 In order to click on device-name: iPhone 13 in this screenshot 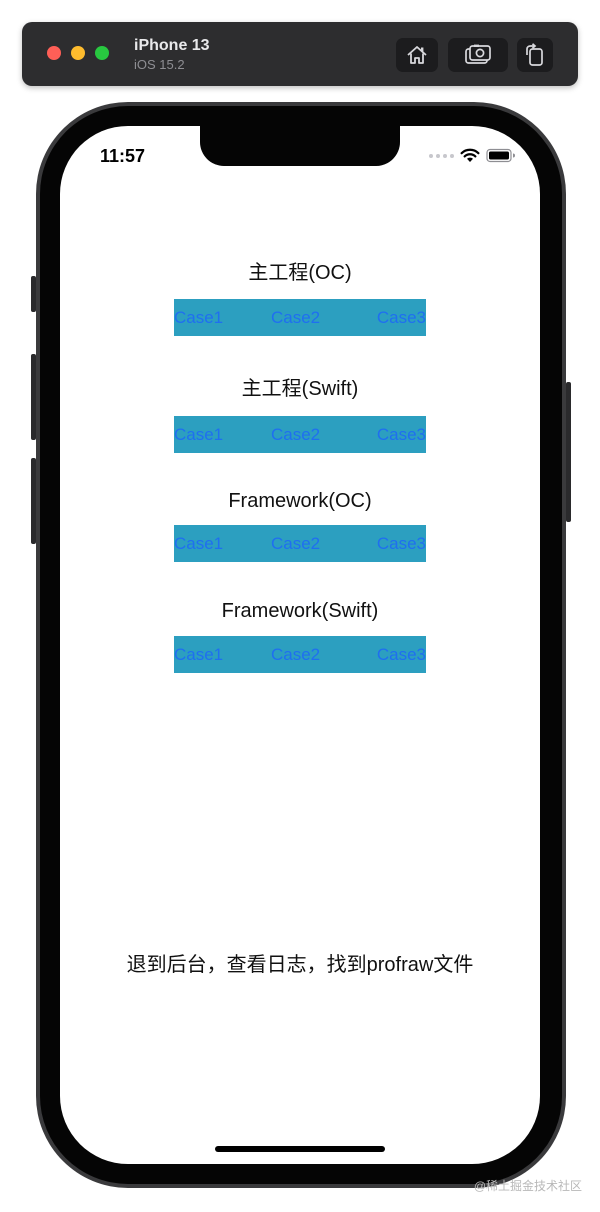, I will do `click(172, 45)`.